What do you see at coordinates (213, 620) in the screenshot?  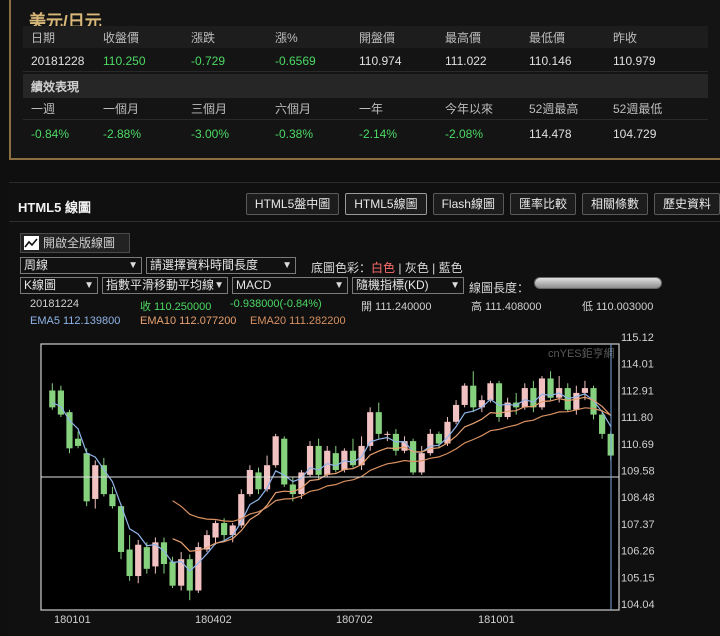 I see `x-tick-label: 180402` at bounding box center [213, 620].